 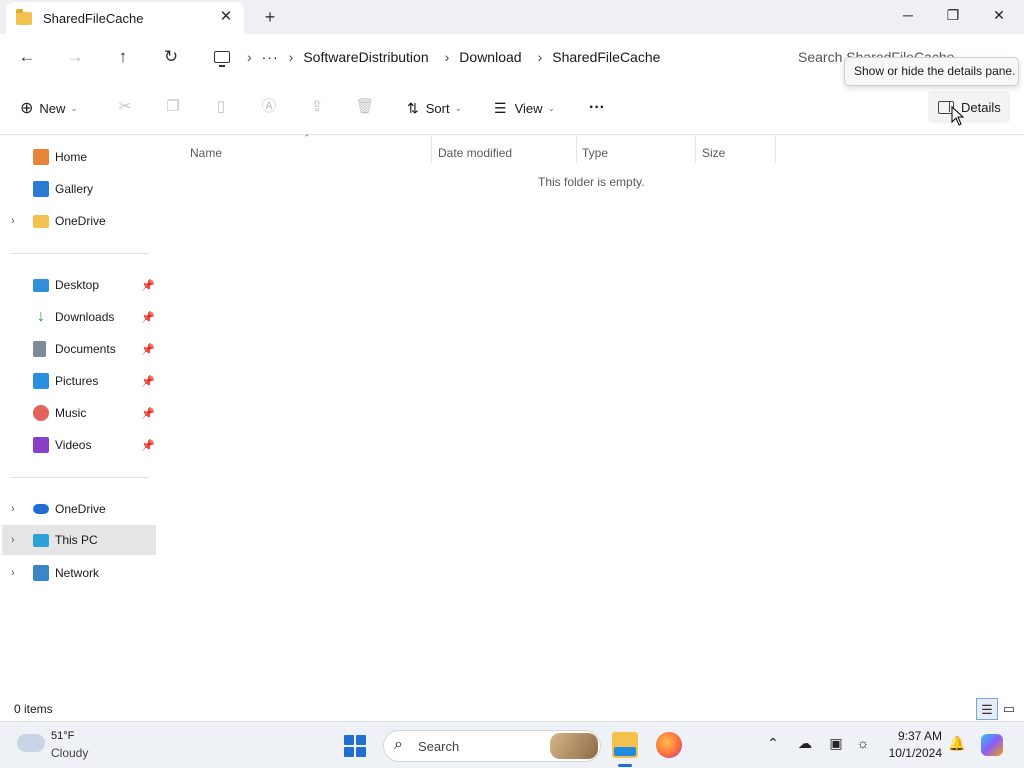 I want to click on column-header-date-modified: Date modified, so click(x=475, y=153).